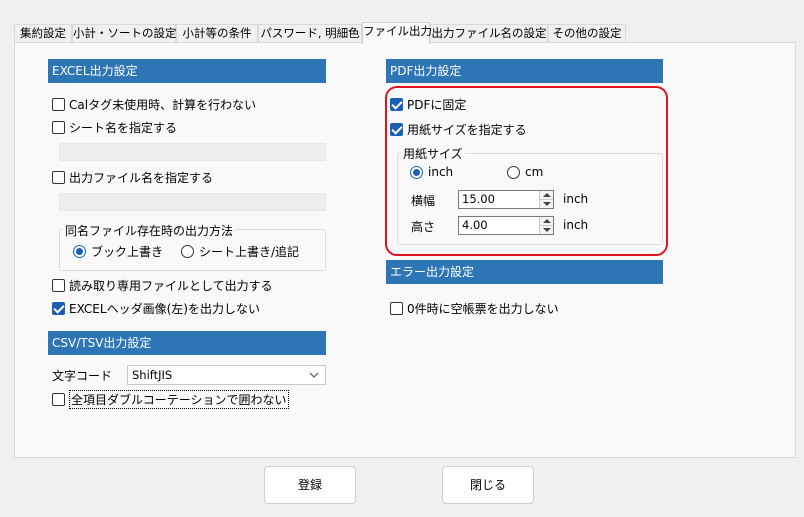 The width and height of the screenshot is (804, 517). Describe the element at coordinates (546, 221) in the screenshot. I see `height-increment-button` at that location.